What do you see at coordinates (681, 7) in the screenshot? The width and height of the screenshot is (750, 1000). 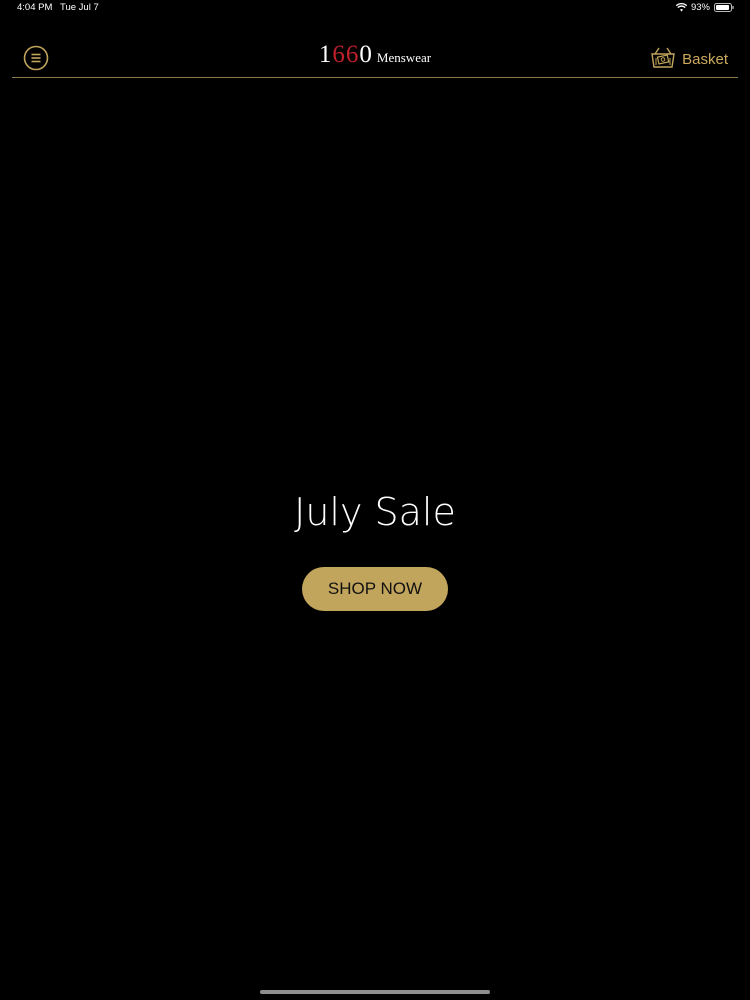 I see `wifi-icon` at bounding box center [681, 7].